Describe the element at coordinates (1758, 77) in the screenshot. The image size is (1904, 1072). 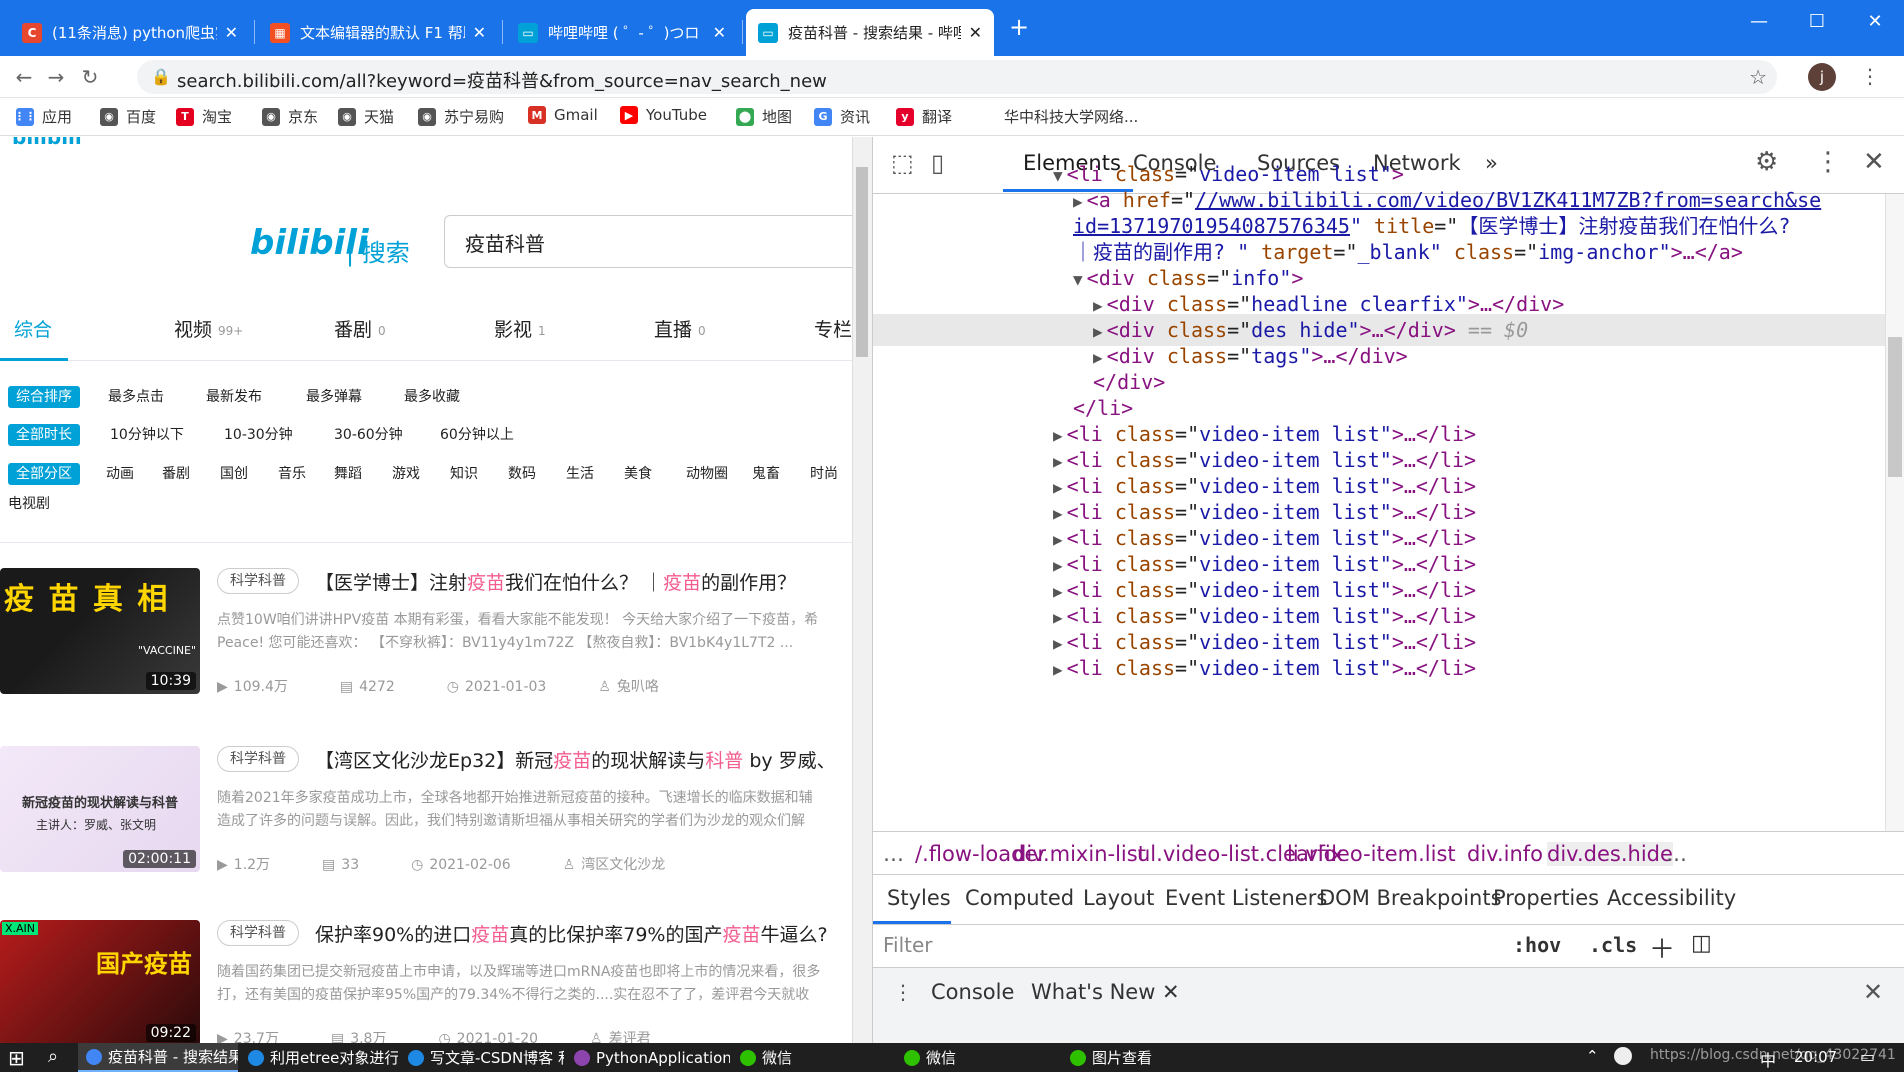
I see `star-icon: ☆` at that location.